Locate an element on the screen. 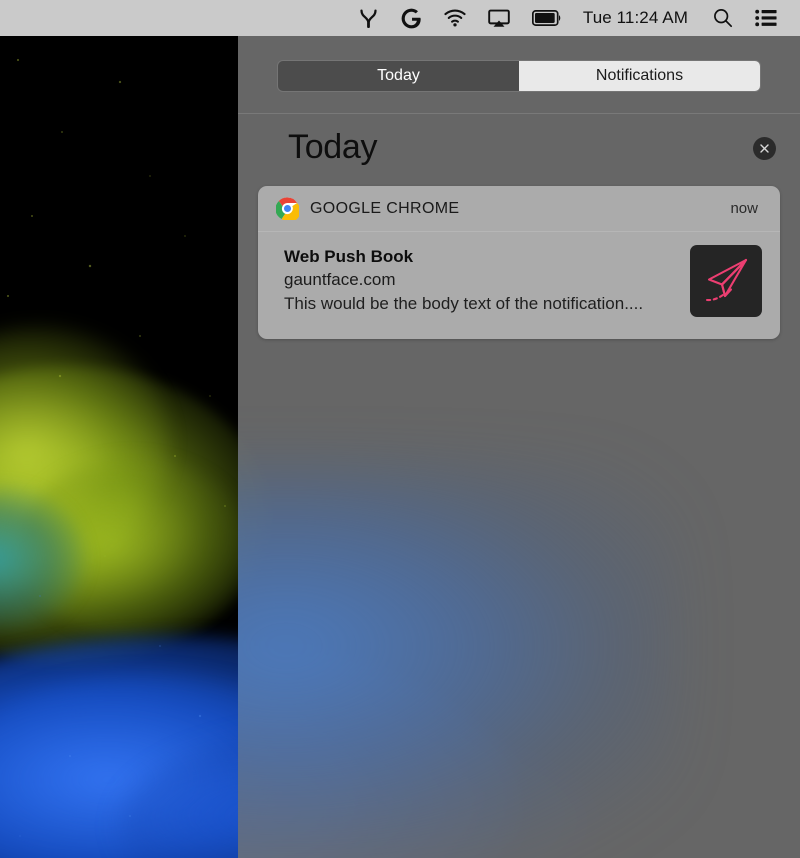 The height and width of the screenshot is (858, 800). tabbar-divider is located at coordinates (519, 113).